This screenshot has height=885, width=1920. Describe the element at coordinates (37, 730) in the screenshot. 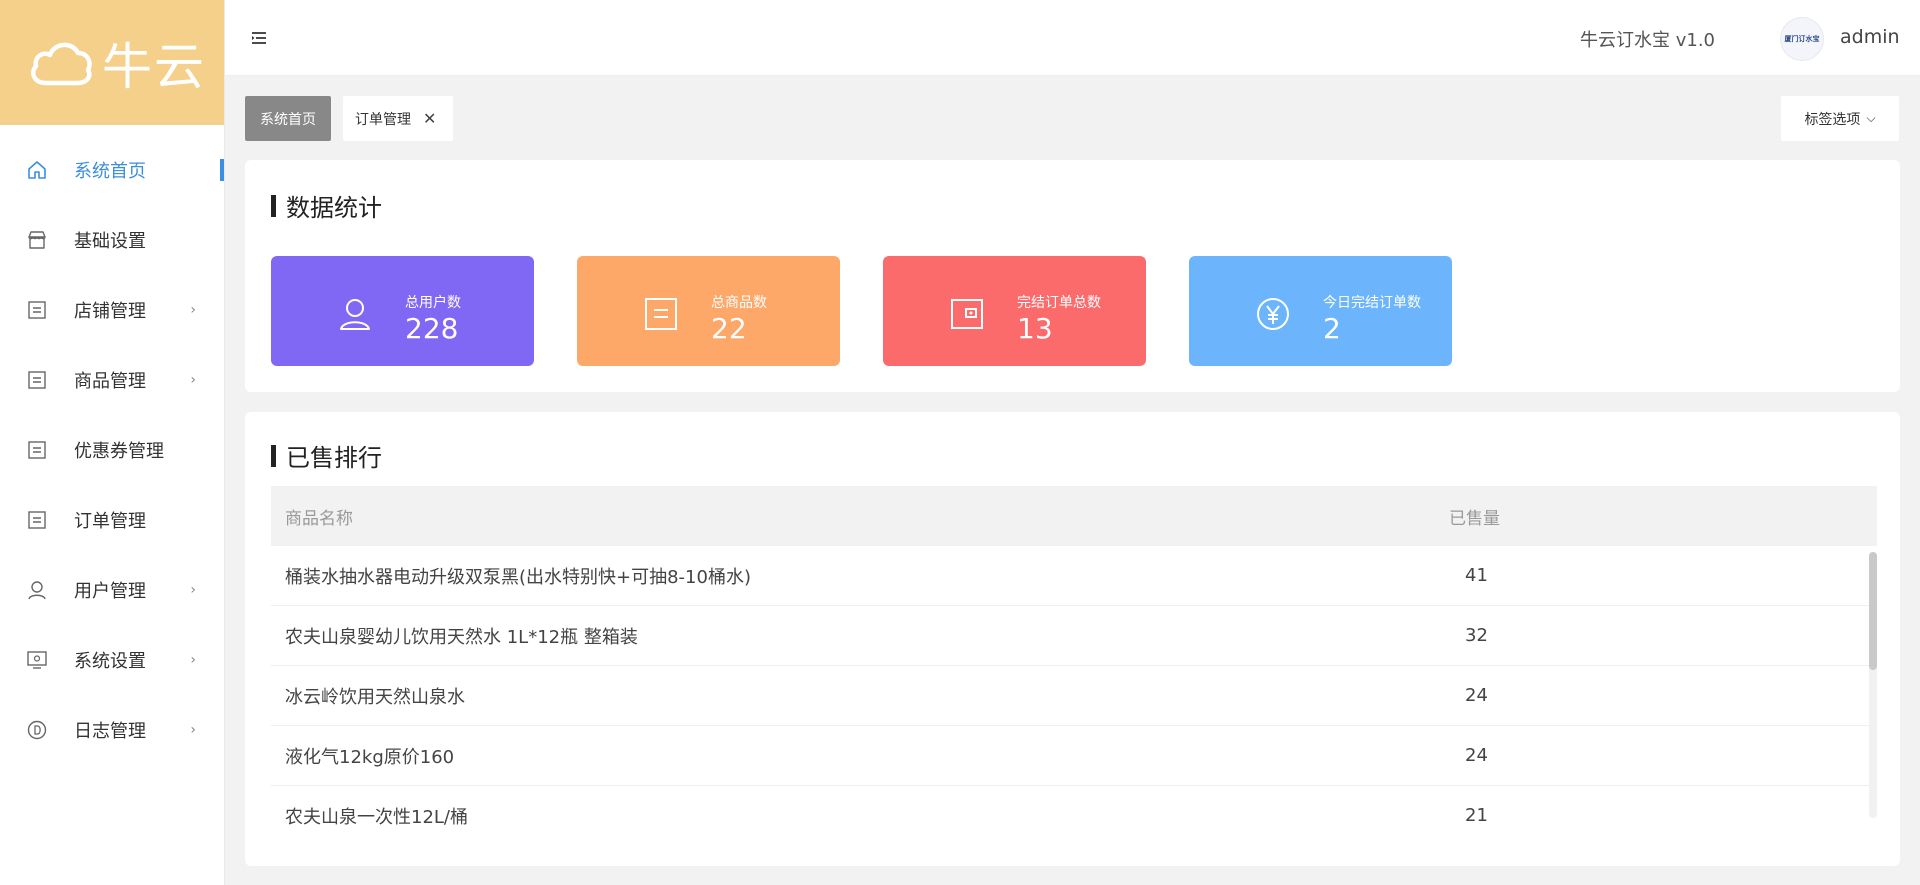

I see `log-icon` at that location.